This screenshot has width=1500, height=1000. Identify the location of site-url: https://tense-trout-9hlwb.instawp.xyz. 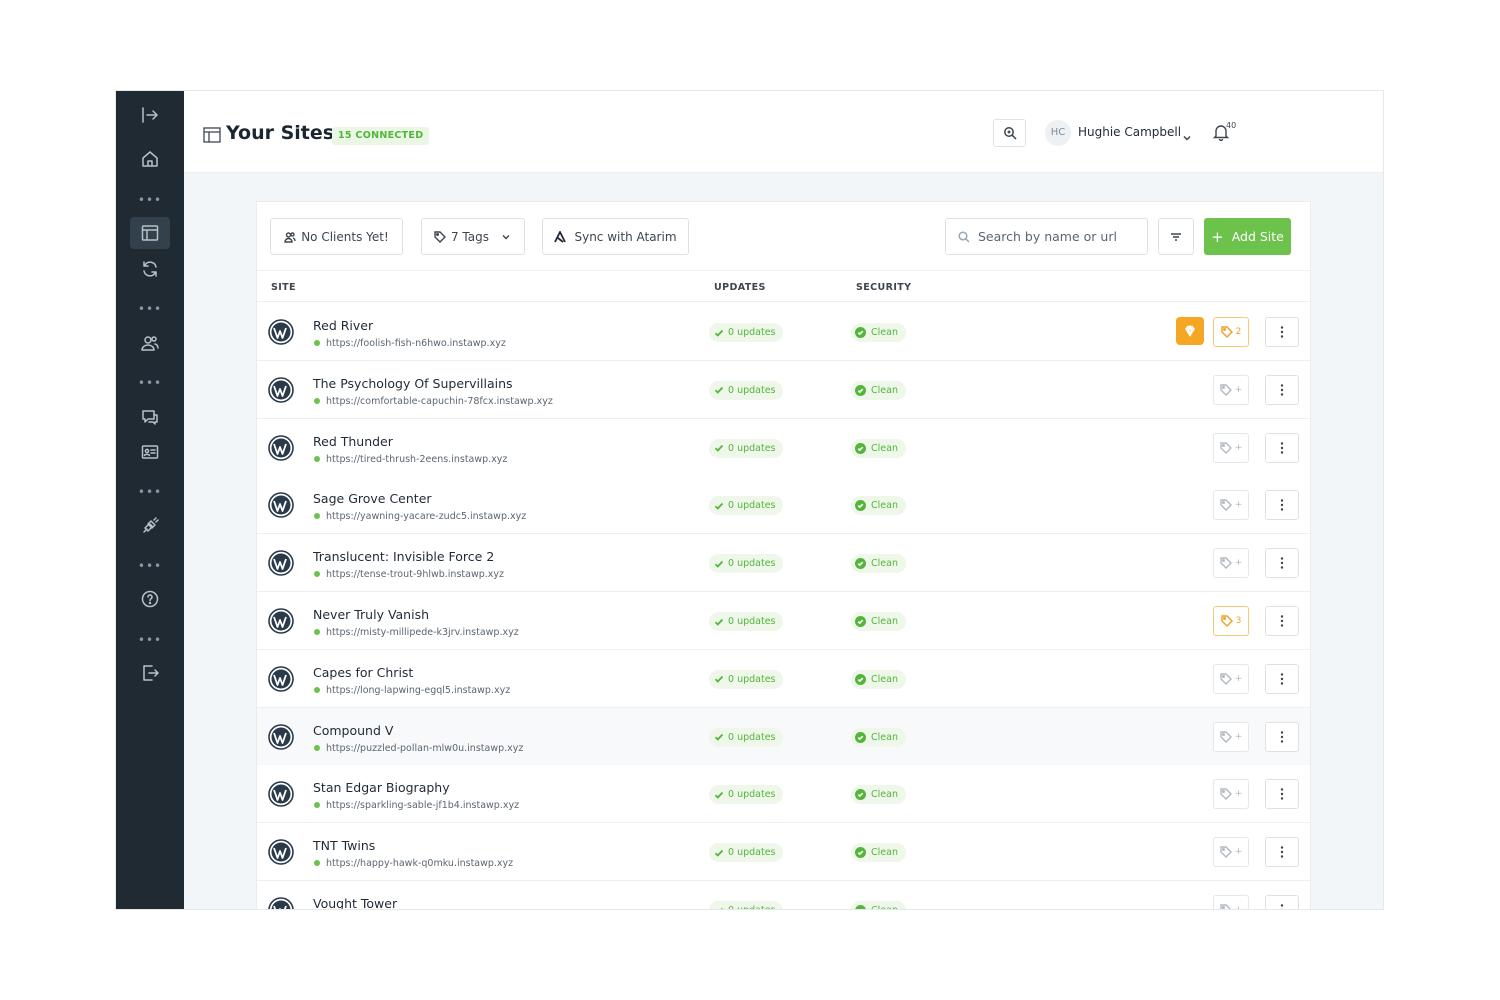
(415, 574).